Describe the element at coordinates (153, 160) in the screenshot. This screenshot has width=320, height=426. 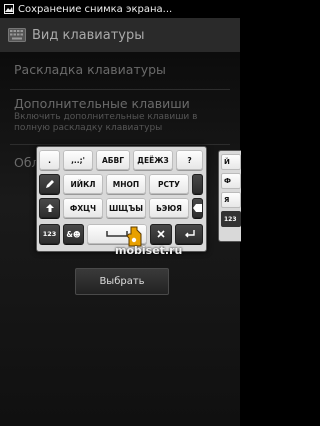
I see `key-dezhz: ДЕЁЖЗ` at that location.